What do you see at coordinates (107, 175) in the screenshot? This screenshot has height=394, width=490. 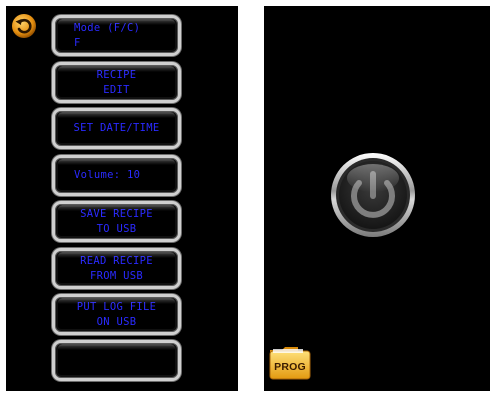 I see `menu-button-label: Volume: 10` at bounding box center [107, 175].